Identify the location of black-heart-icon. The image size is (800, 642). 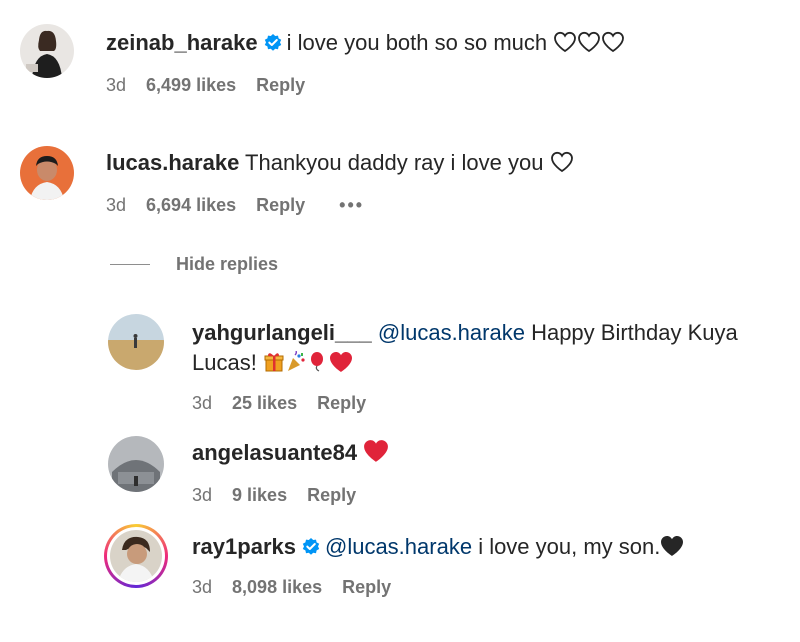
(672, 550).